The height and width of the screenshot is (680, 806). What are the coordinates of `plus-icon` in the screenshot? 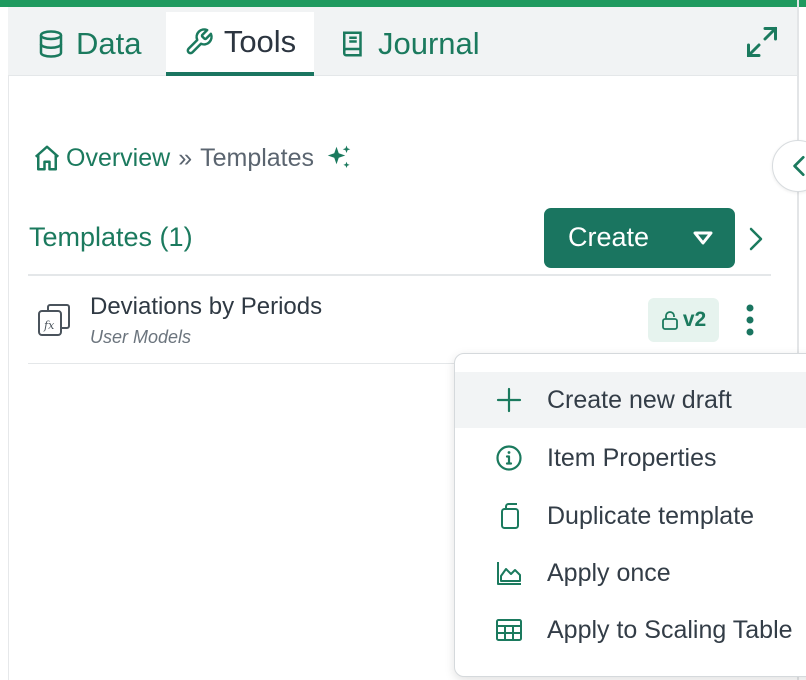 It's located at (509, 400).